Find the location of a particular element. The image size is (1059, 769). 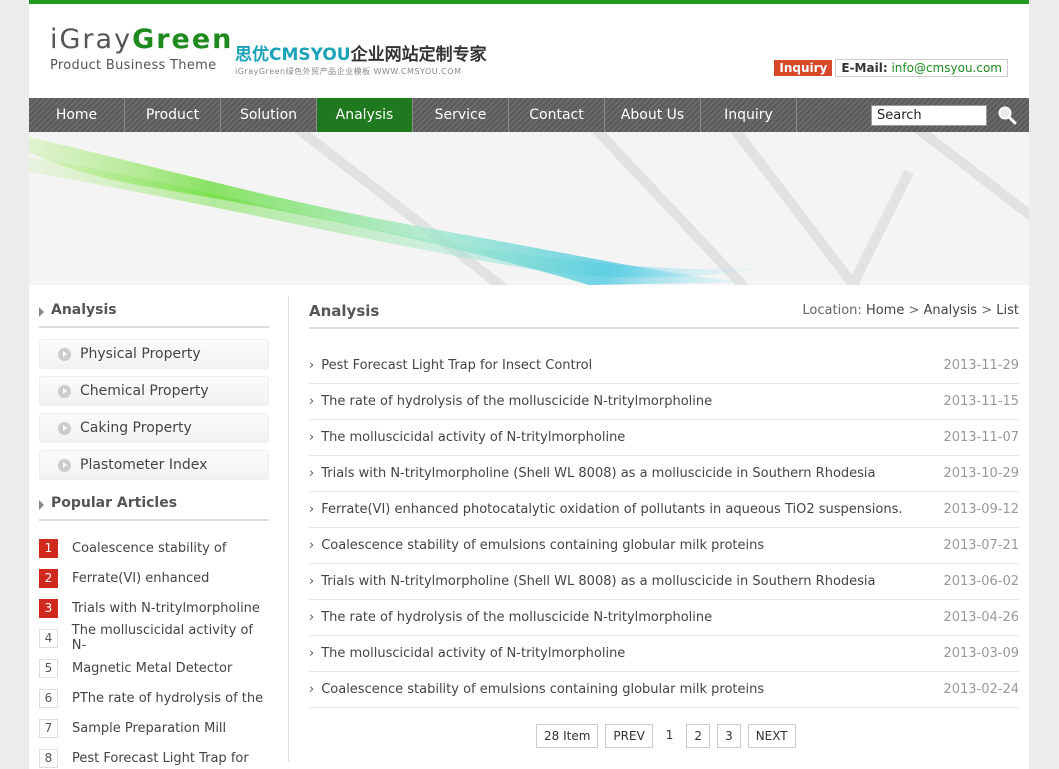

search-input: Search is located at coordinates (929, 115).